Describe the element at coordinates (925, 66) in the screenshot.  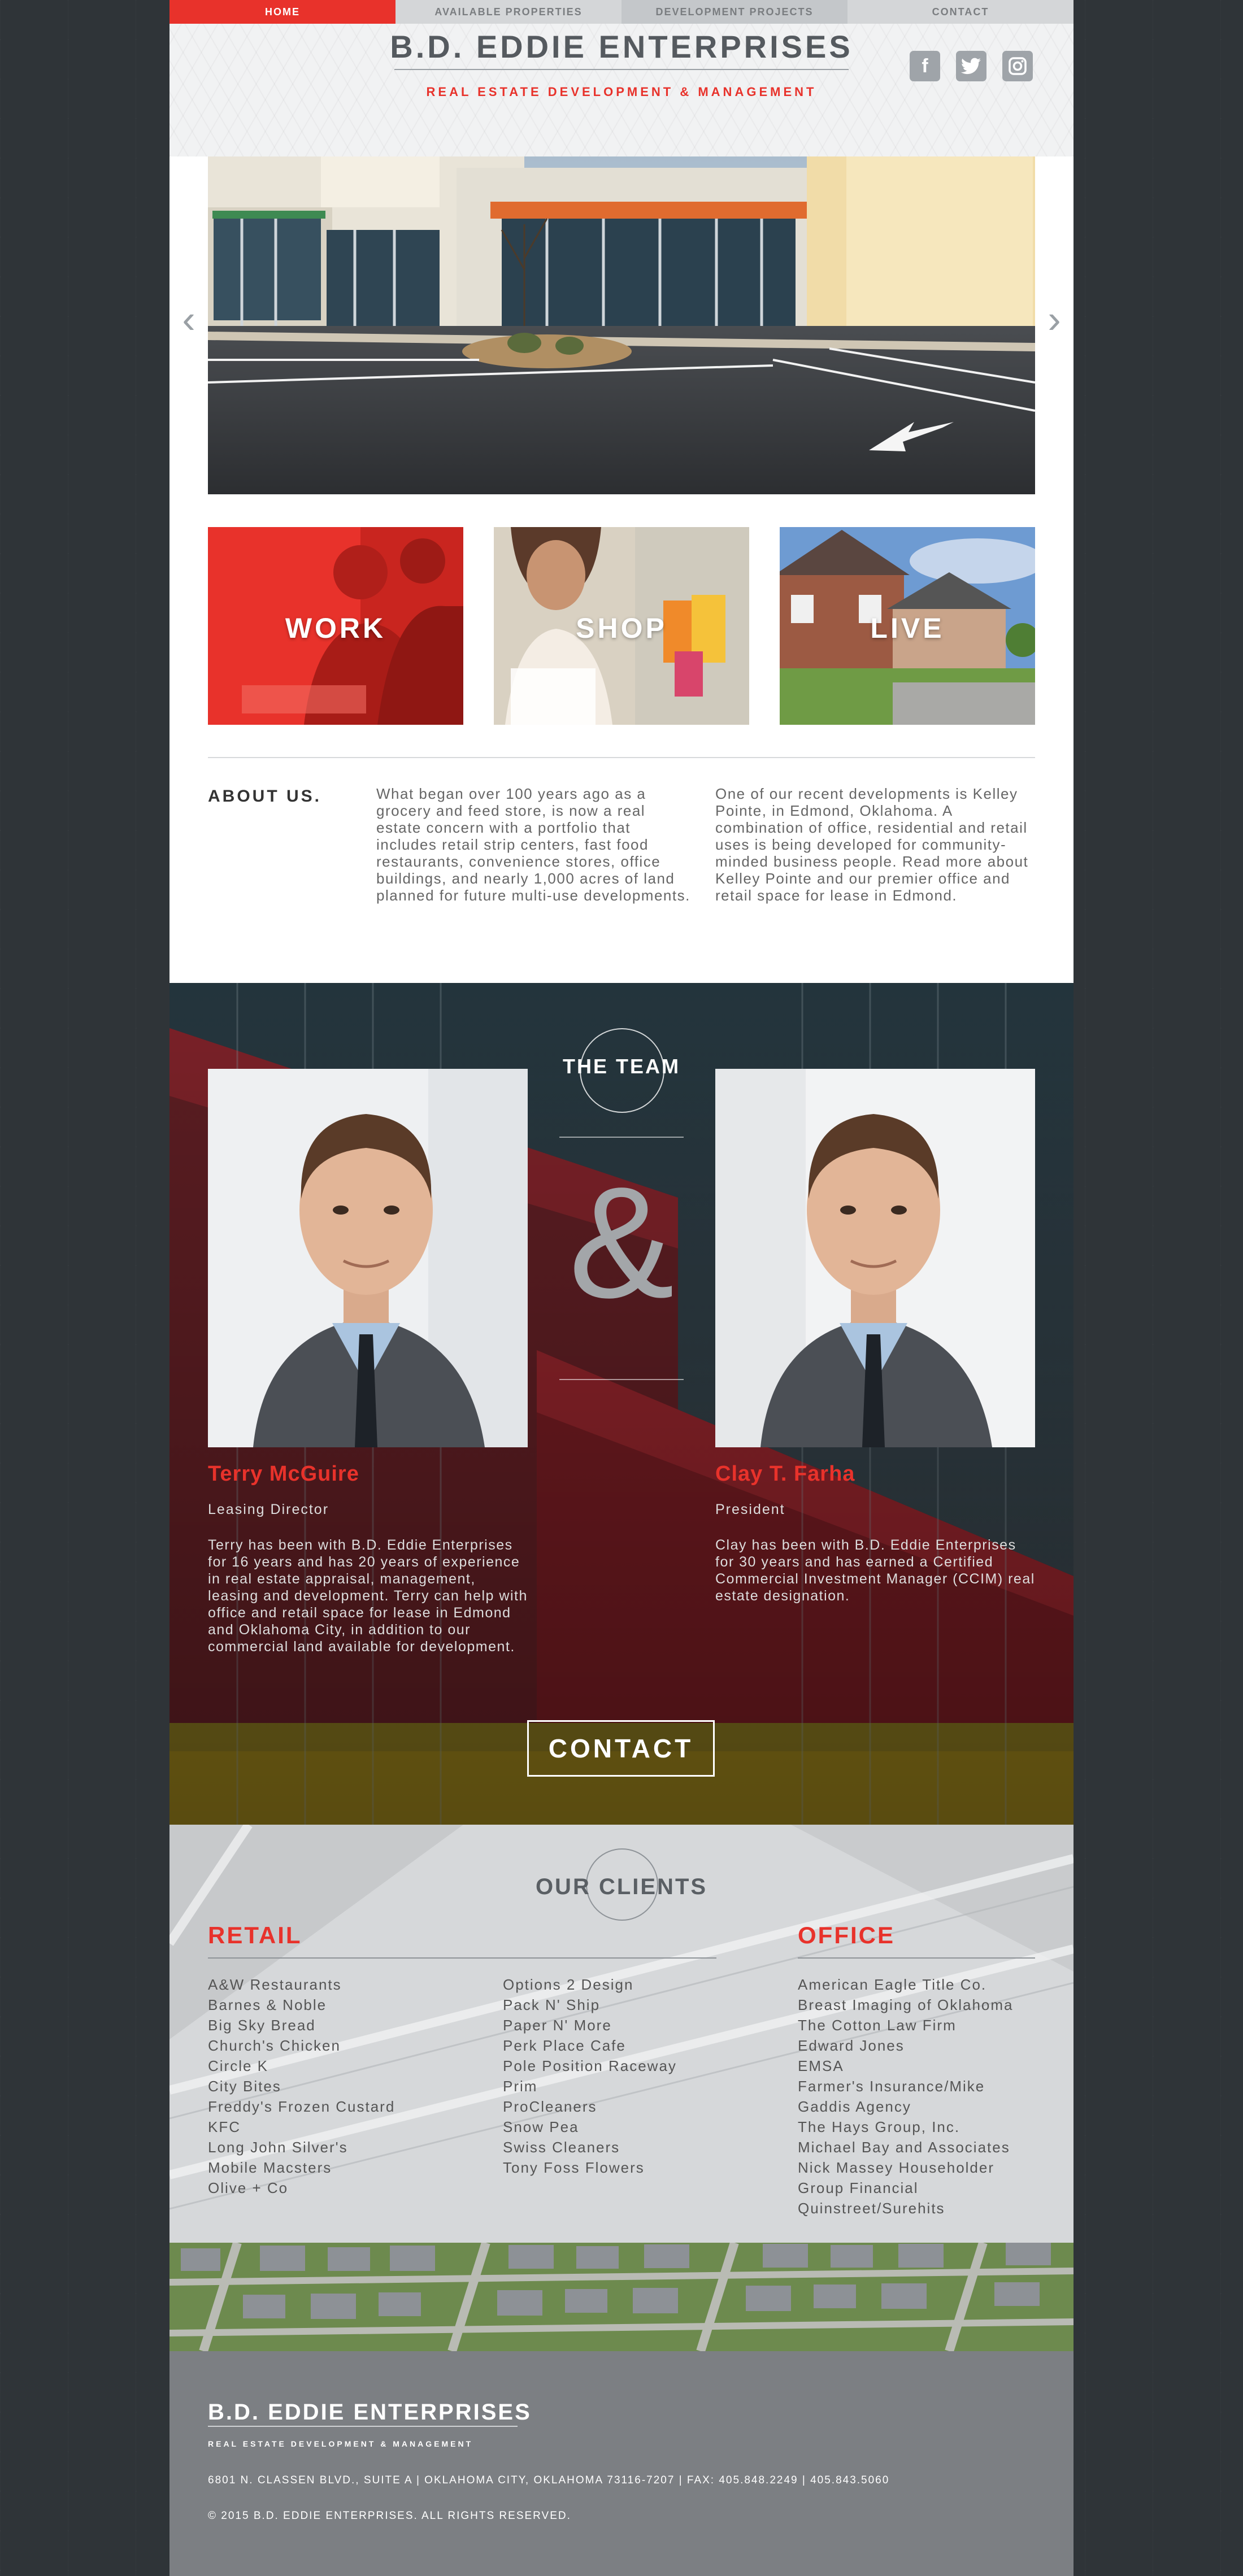
I see `facebook-icon: f` at that location.